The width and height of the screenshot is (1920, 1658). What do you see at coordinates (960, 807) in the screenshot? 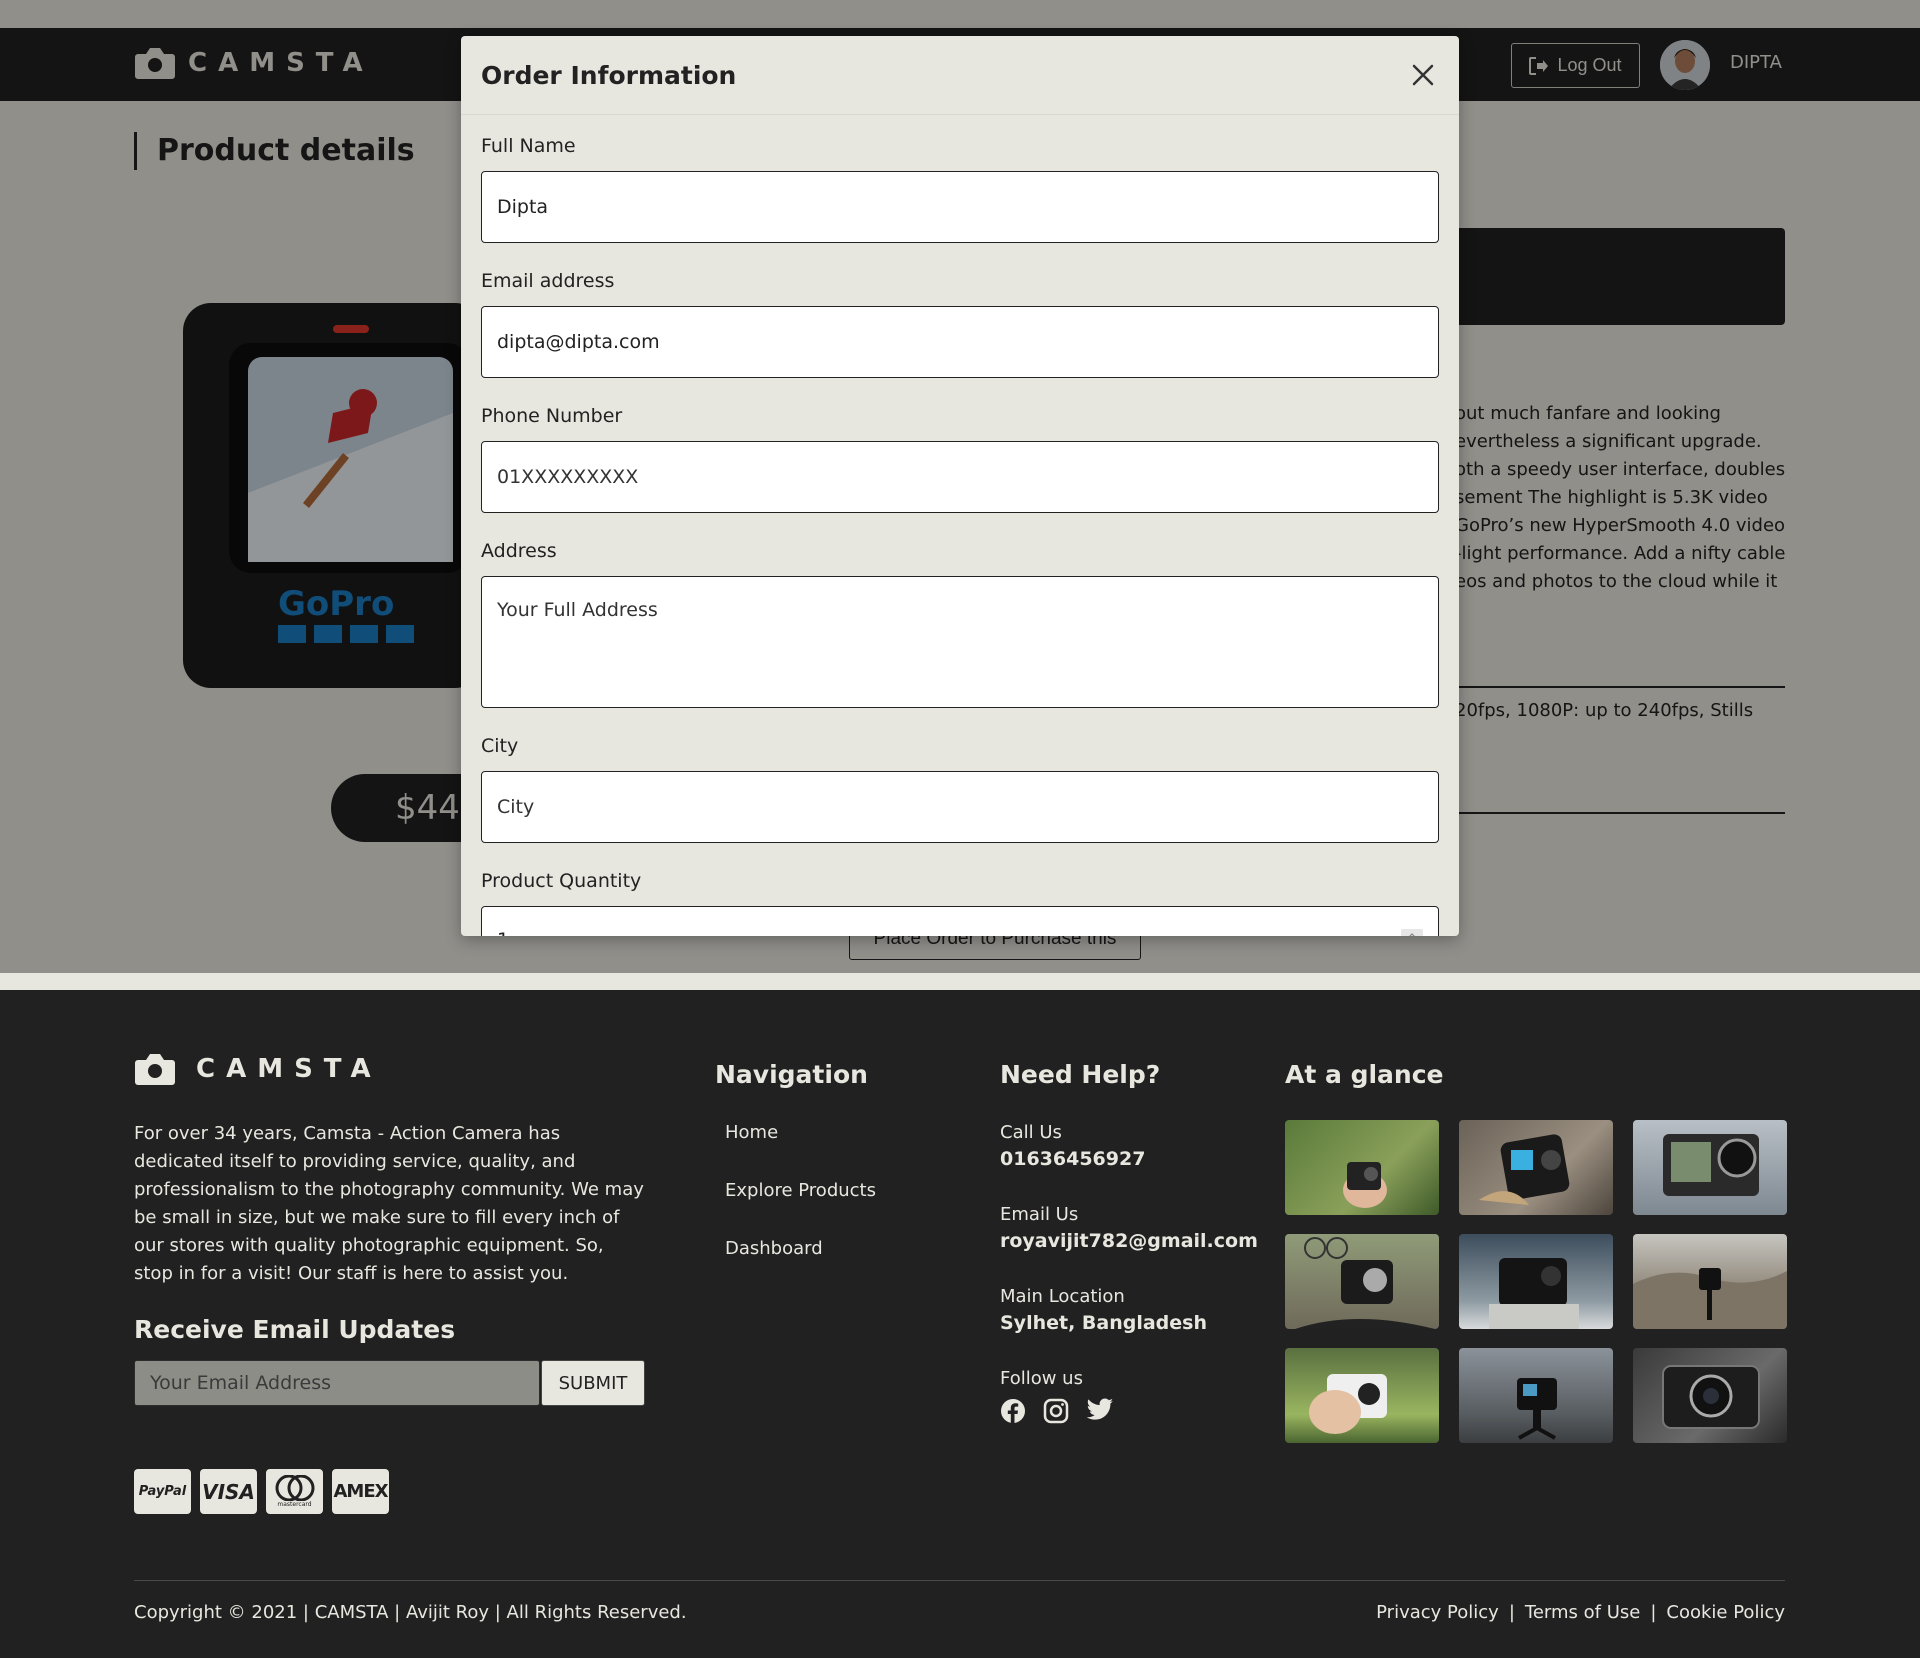
I see `city-input` at bounding box center [960, 807].